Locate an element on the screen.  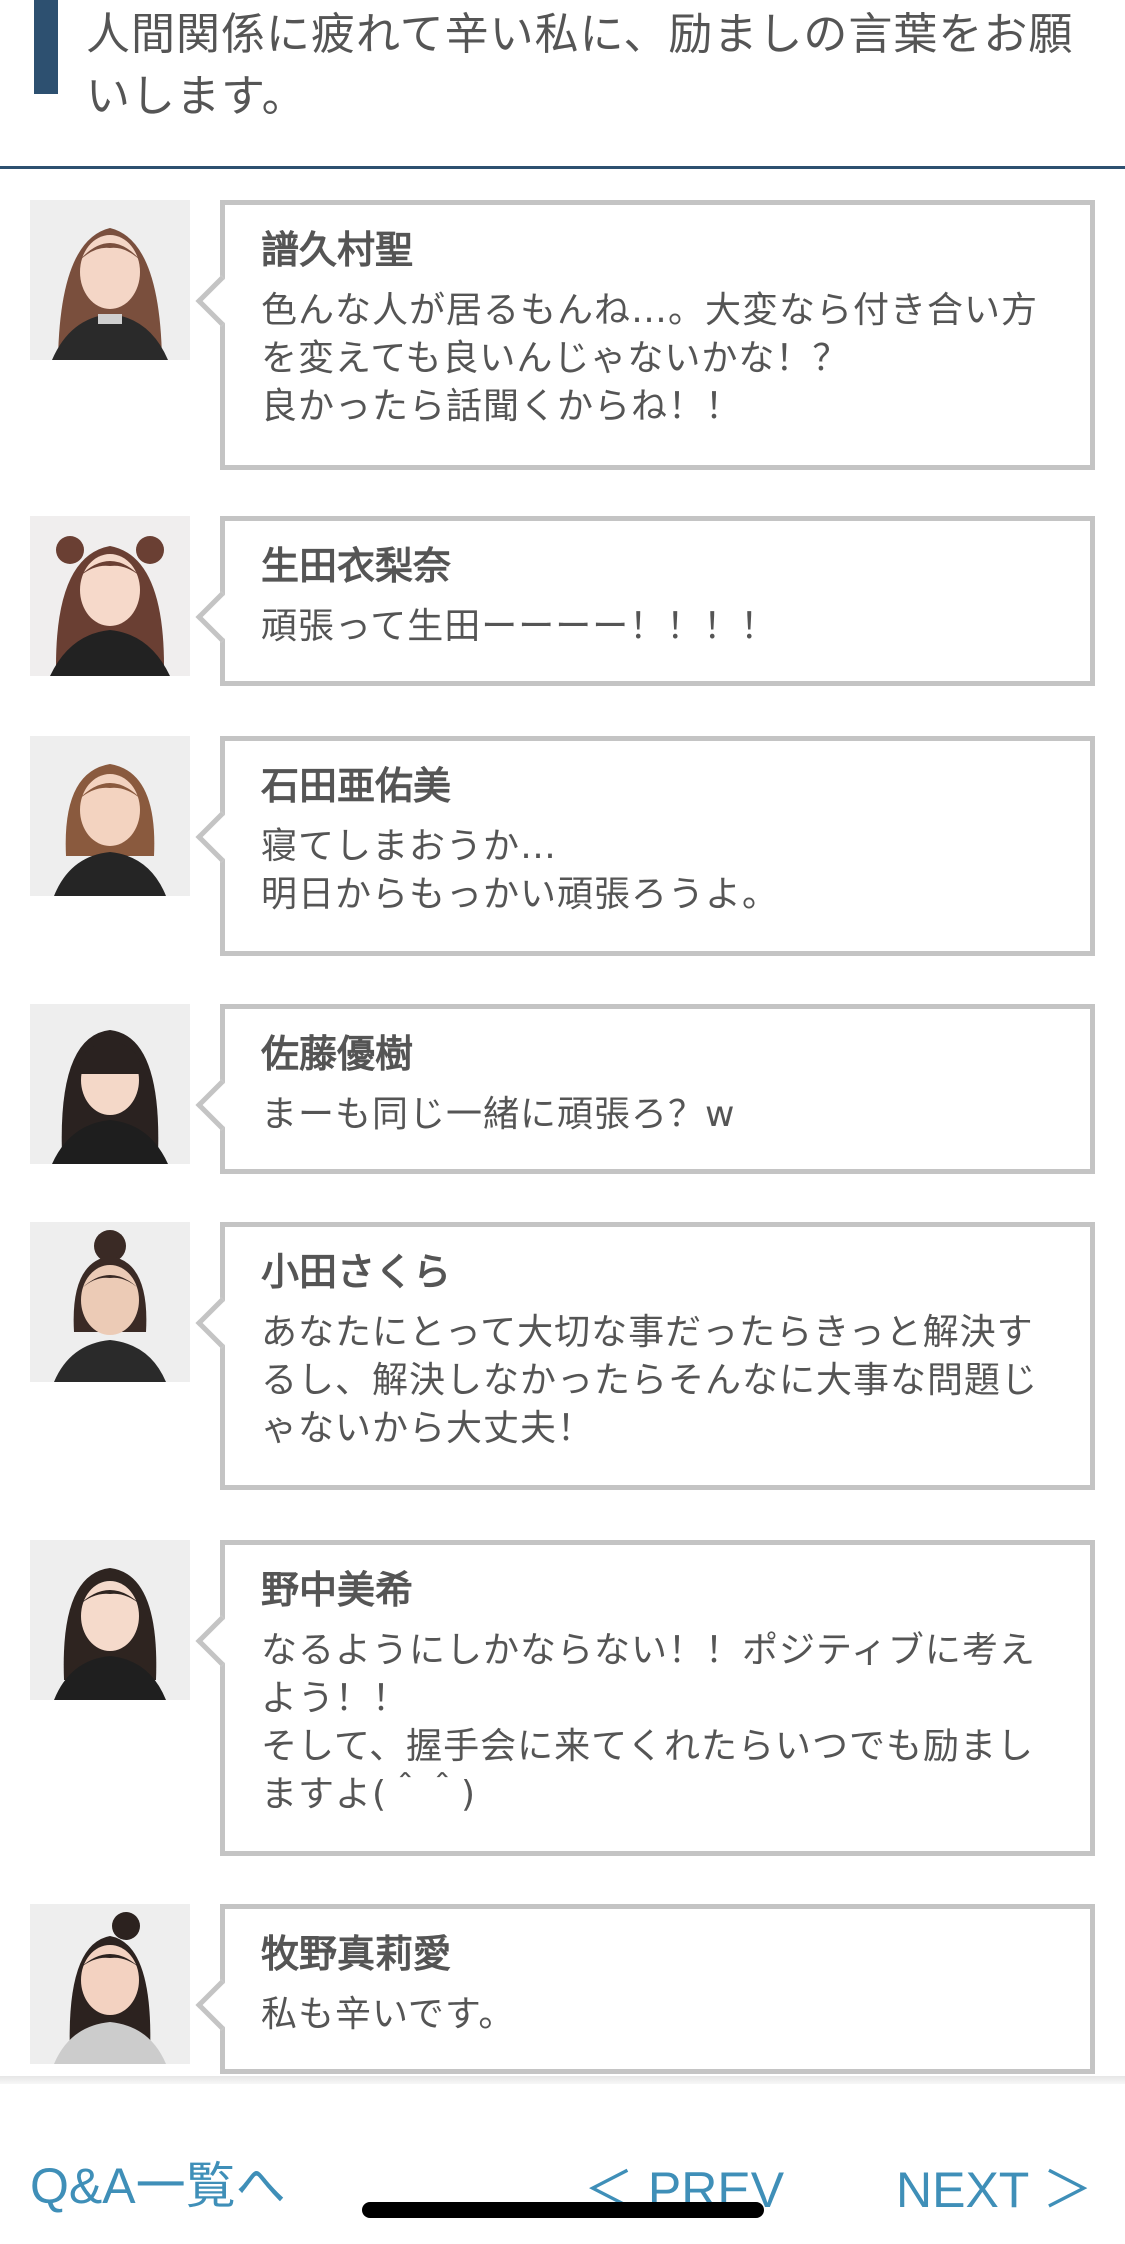
answer-text: 寝てしまおうか… 明日からもっかい頑張ろうよ。 is located at coordinates (520, 870).